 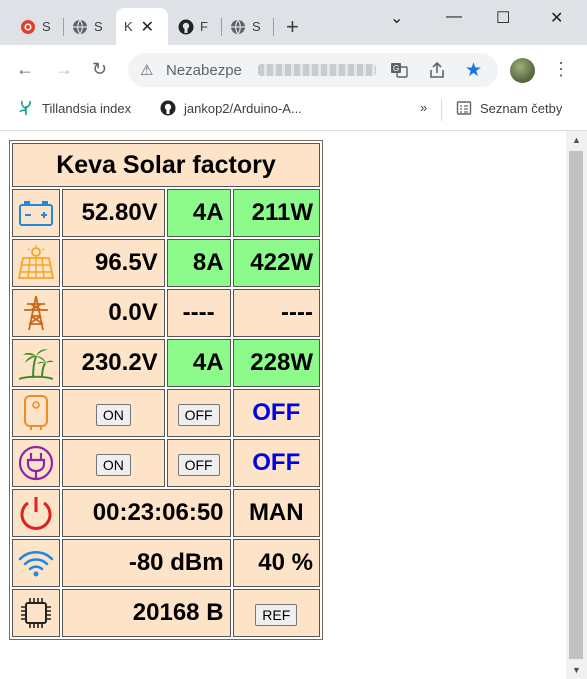 What do you see at coordinates (36, 513) in the screenshot?
I see `power-icon` at bounding box center [36, 513].